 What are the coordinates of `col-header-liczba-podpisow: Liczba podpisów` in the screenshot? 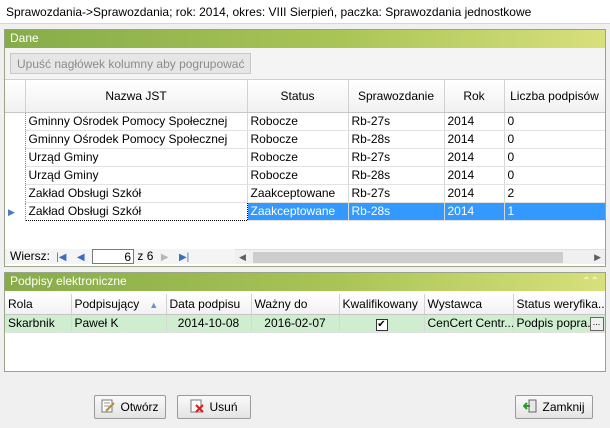 It's located at (554, 96).